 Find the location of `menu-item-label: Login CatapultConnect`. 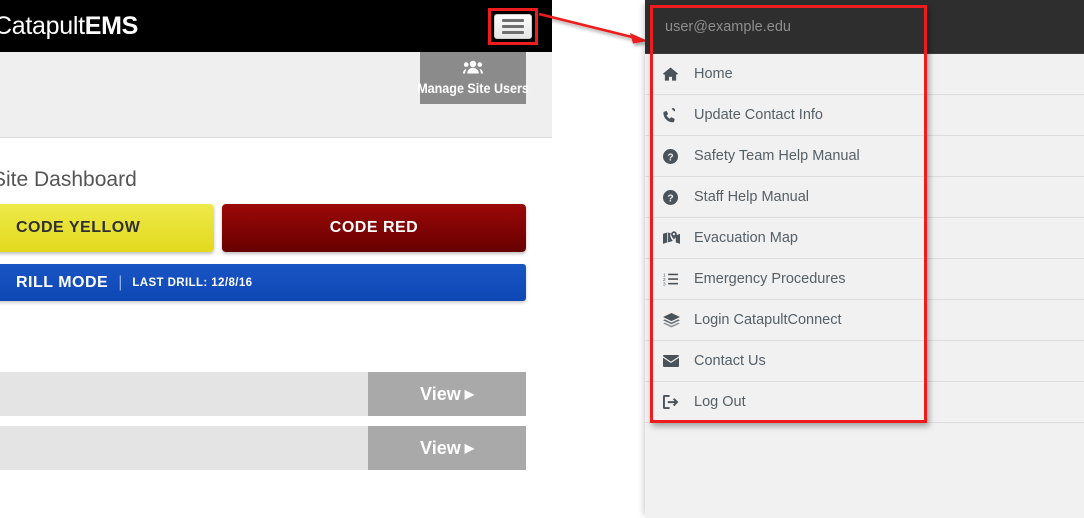

menu-item-label: Login CatapultConnect is located at coordinates (768, 320).